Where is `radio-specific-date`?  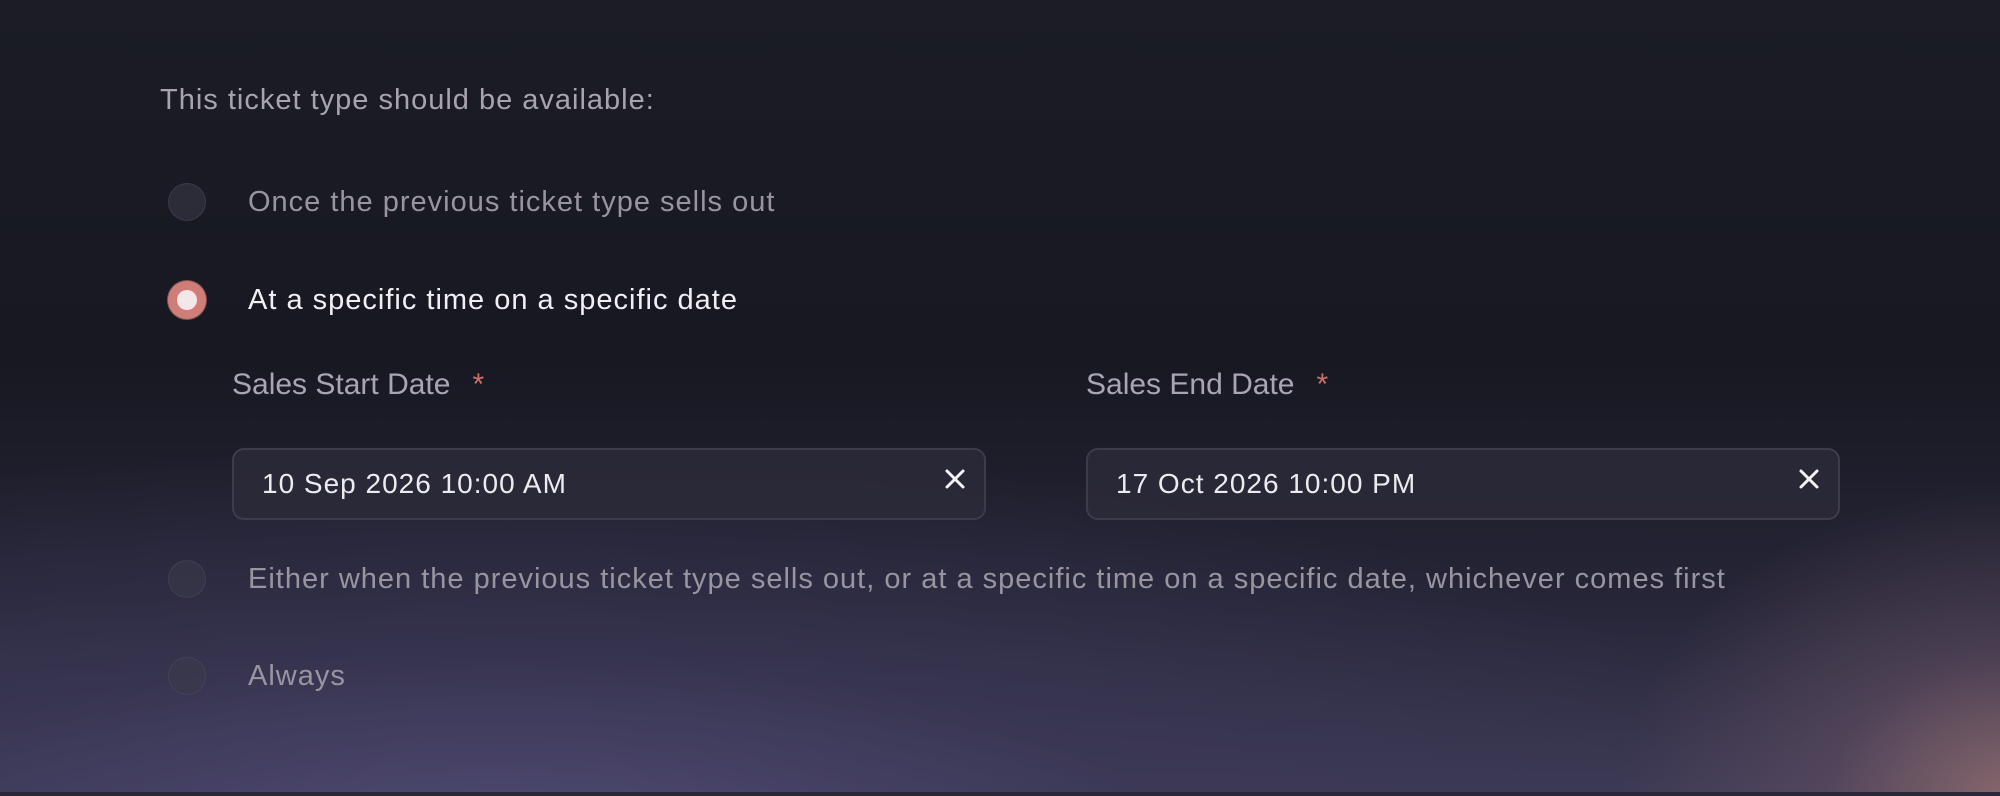 radio-specific-date is located at coordinates (187, 300).